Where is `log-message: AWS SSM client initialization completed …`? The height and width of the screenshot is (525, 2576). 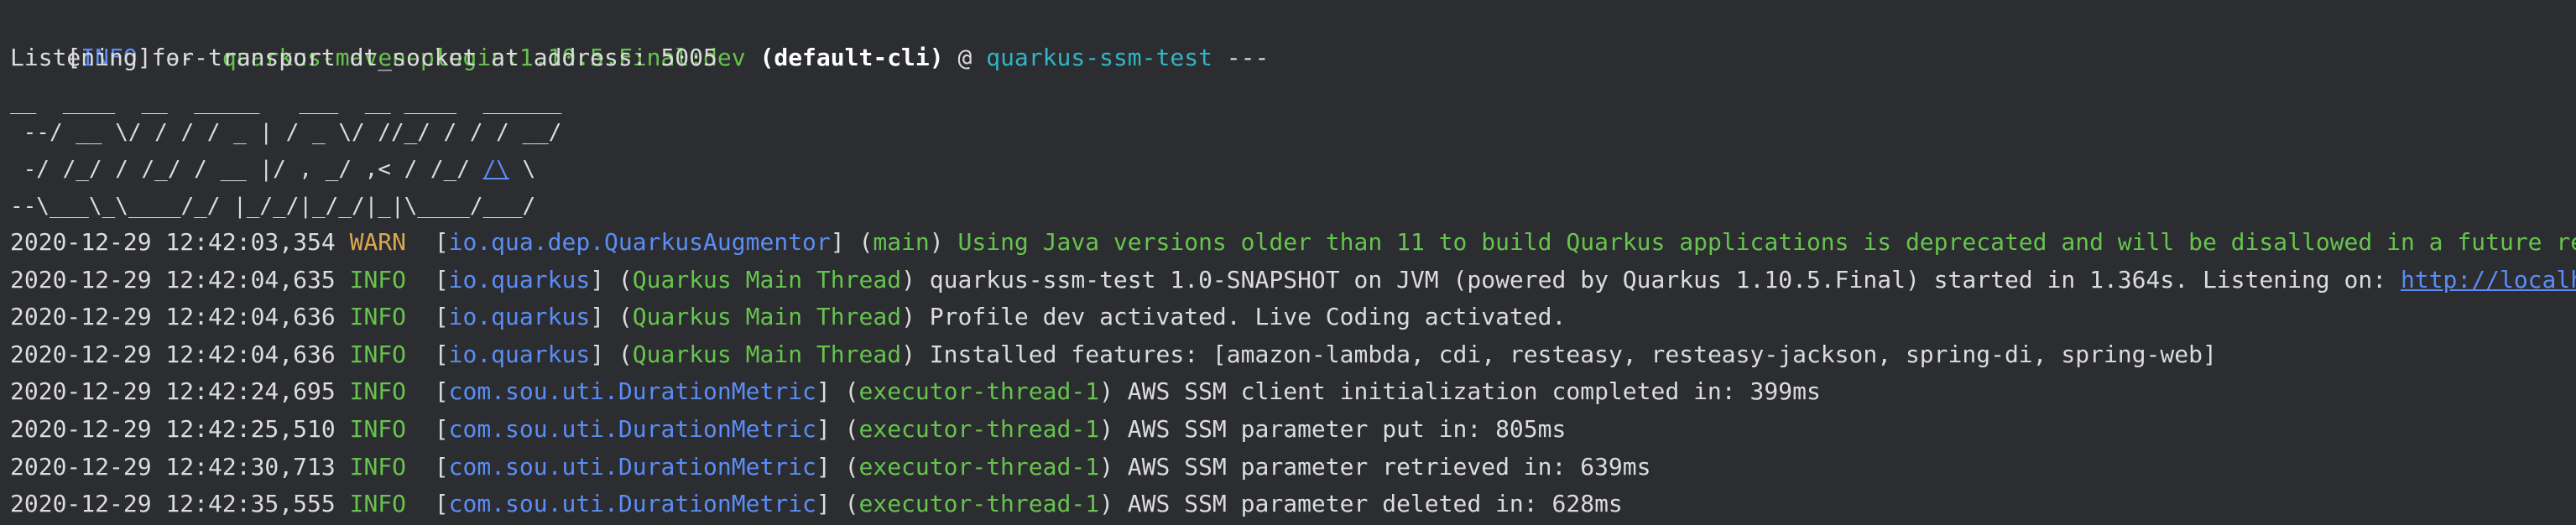
log-message: AWS SSM client initialization completed … is located at coordinates (1474, 391).